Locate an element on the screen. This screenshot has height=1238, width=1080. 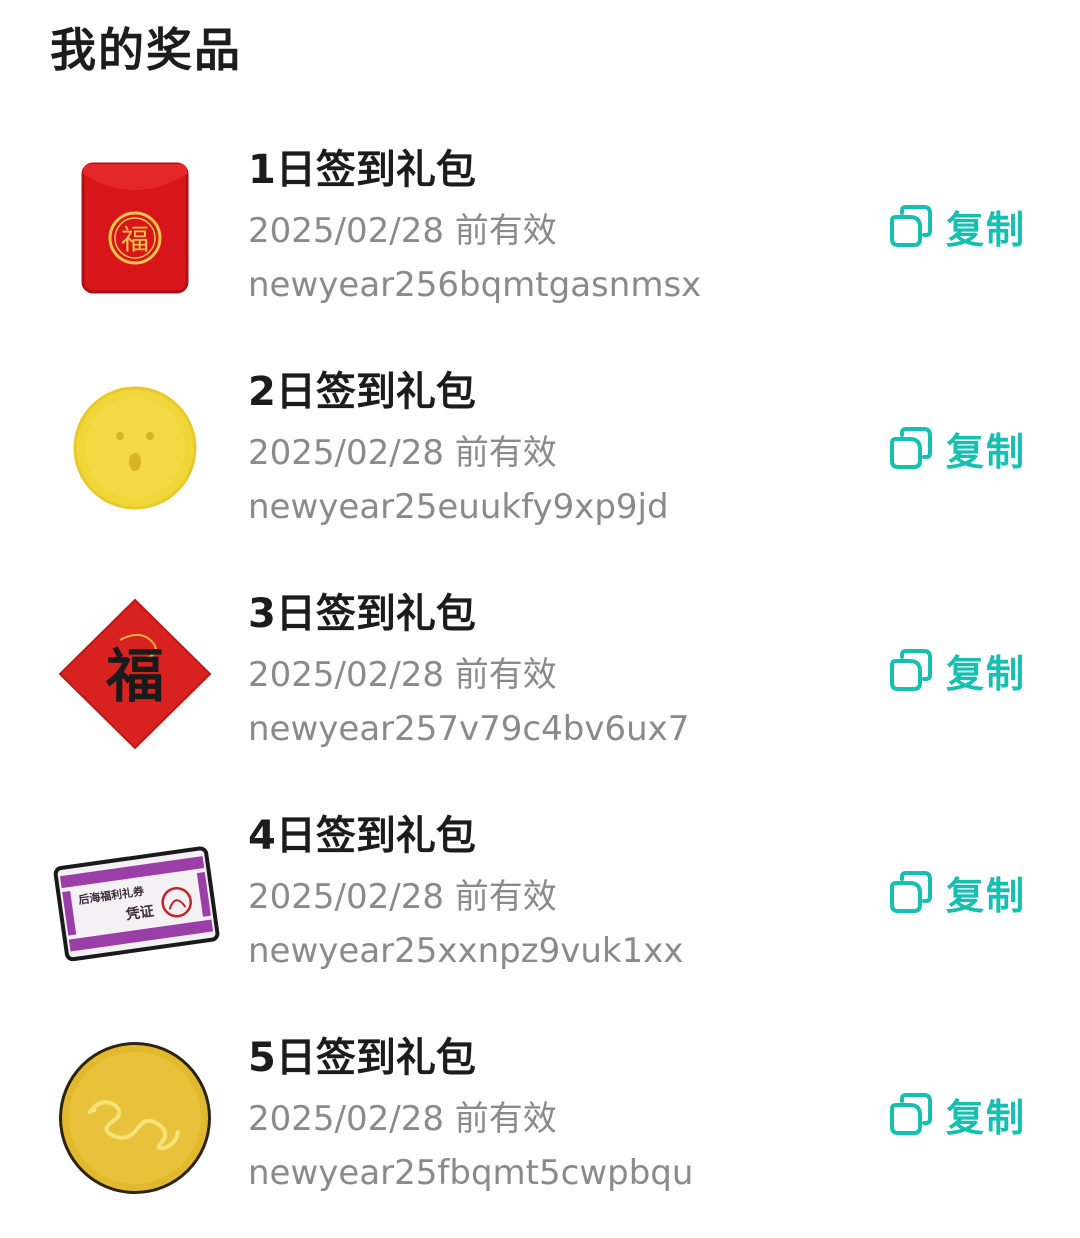
prize-name: 3日签到礼包 is located at coordinates (362, 614).